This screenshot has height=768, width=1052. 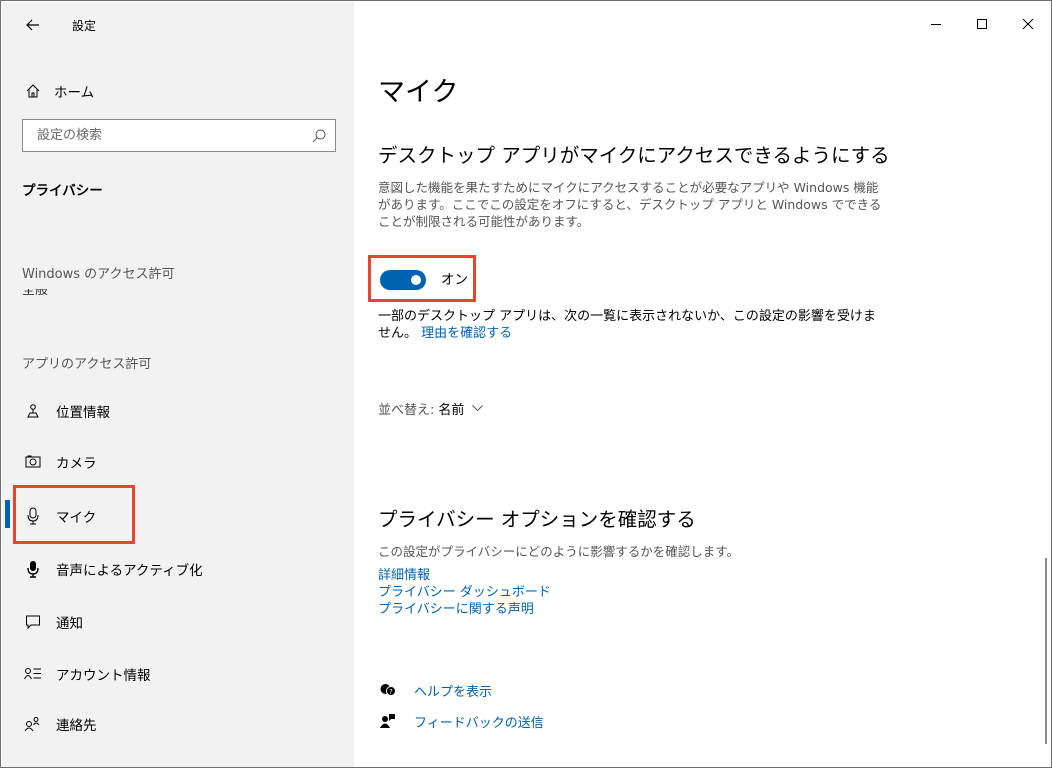 What do you see at coordinates (479, 723) in the screenshot?
I see `send-feedback-label: フィードバックの送信` at bounding box center [479, 723].